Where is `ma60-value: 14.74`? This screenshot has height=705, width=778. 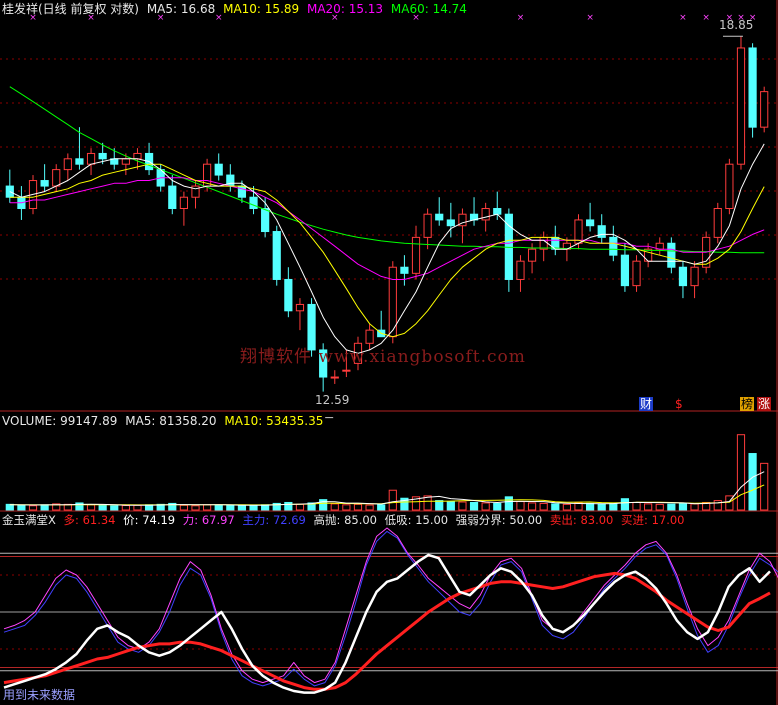
ma60-value: 14.74 is located at coordinates (449, 9).